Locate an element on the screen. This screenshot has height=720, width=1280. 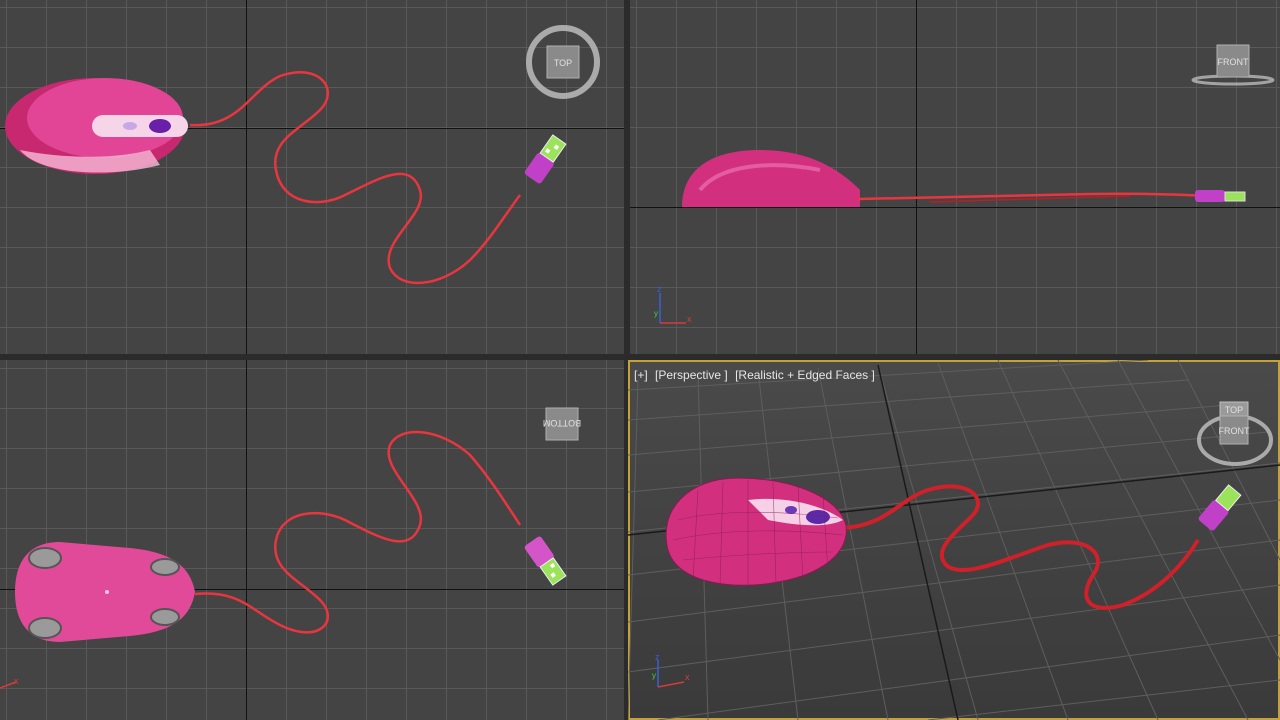
viewcube-icon: BOTTOM is located at coordinates (562, 424).